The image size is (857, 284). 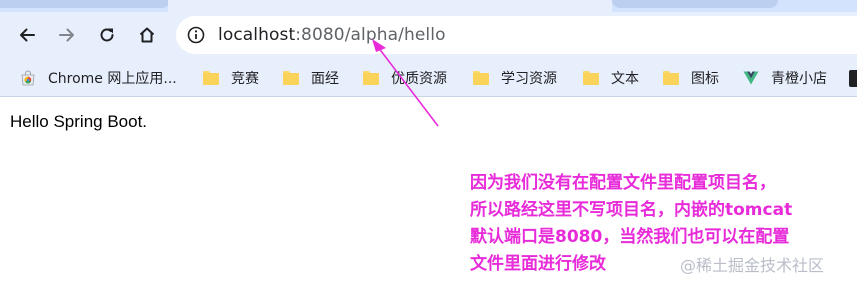 I want to click on tab-strip, so click(x=428, y=6).